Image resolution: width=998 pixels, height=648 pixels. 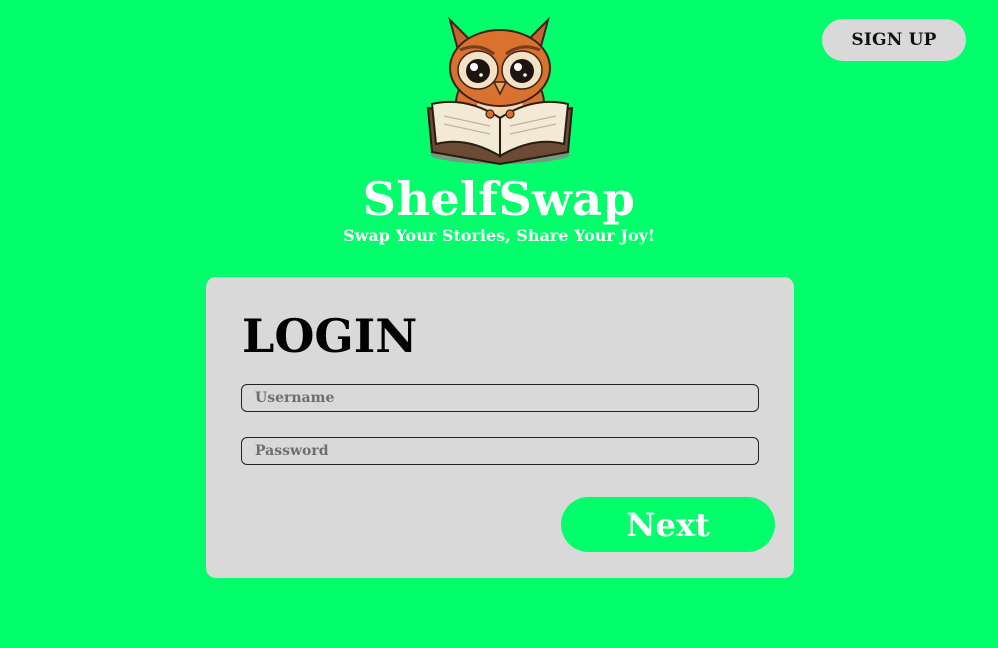 What do you see at coordinates (499, 235) in the screenshot?
I see `brand-tagline: Swap Your Stories, Share Your Joy!` at bounding box center [499, 235].